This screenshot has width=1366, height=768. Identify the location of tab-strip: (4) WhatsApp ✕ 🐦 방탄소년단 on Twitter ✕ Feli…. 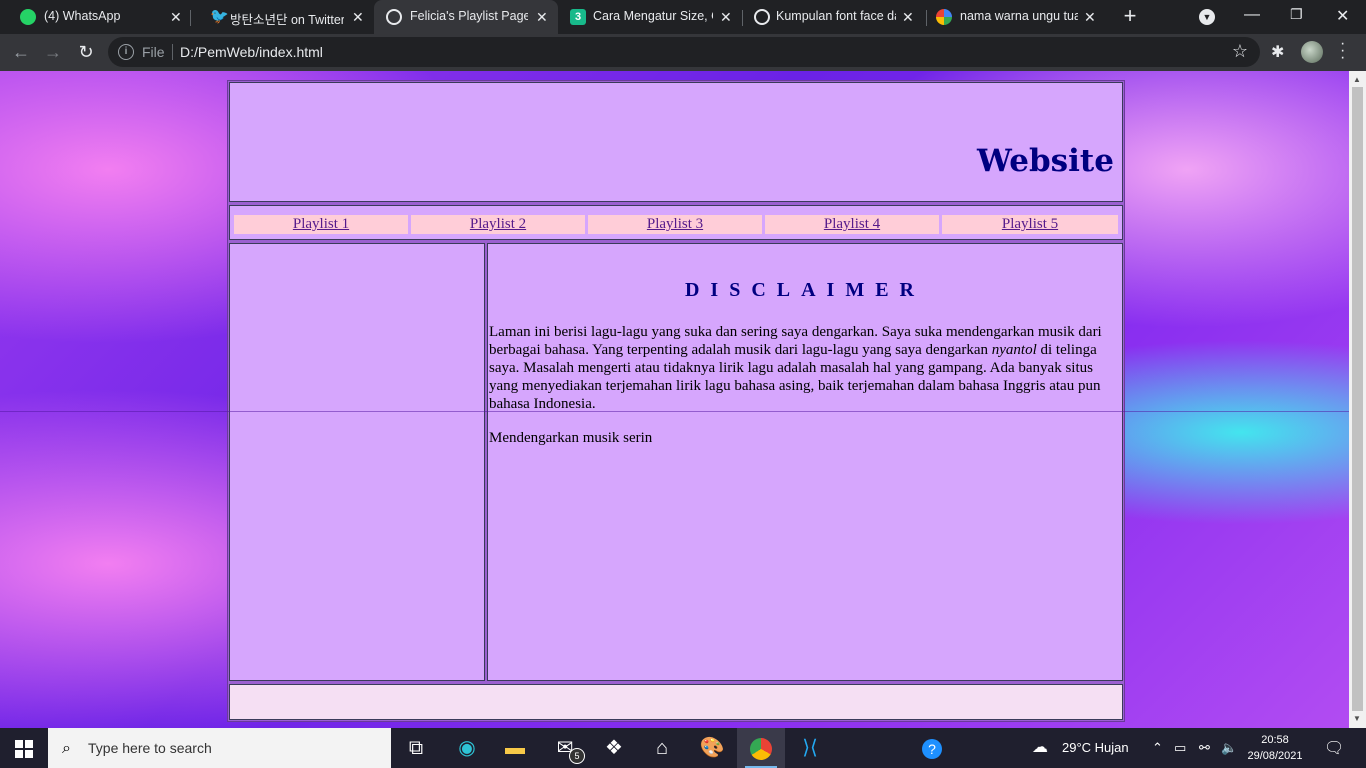
(683, 17).